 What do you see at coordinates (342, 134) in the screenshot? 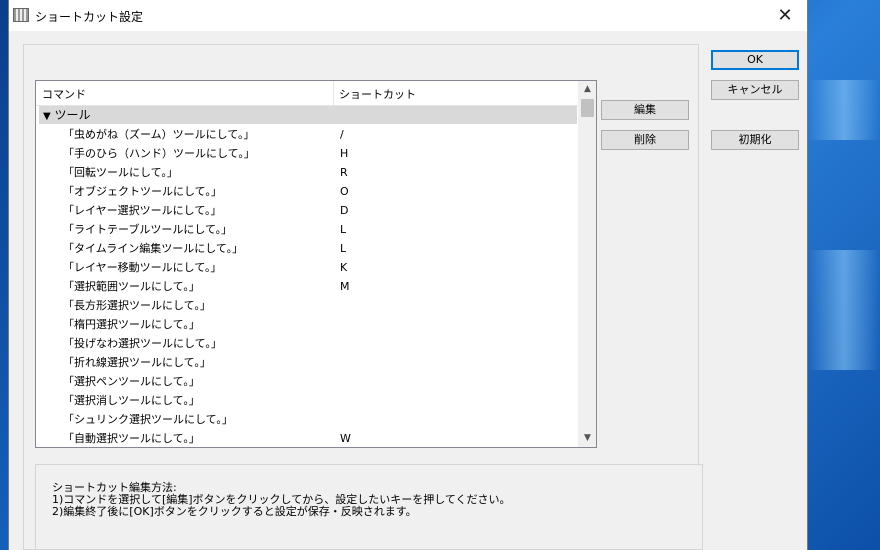
I see `shortcut-cell: /` at bounding box center [342, 134].